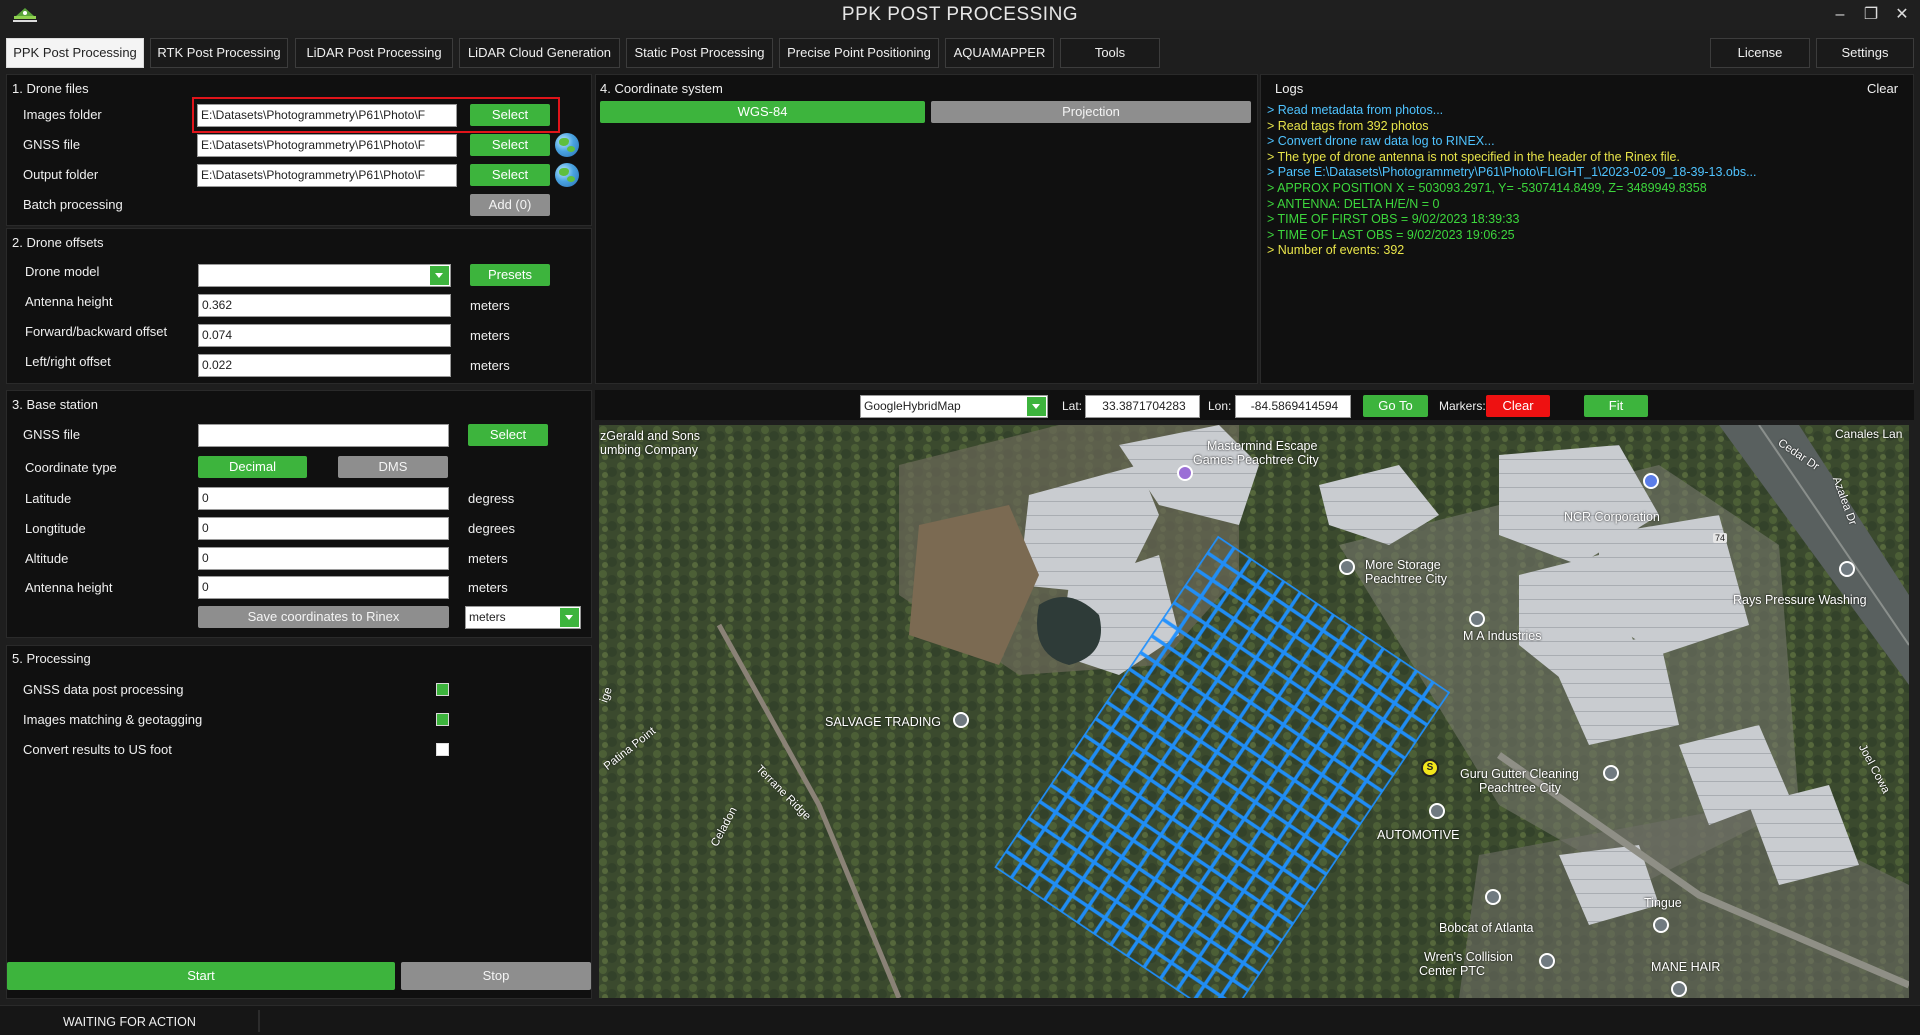 This screenshot has height=1035, width=1920. What do you see at coordinates (490, 305) in the screenshot?
I see `antenna-height-unit: meters` at bounding box center [490, 305].